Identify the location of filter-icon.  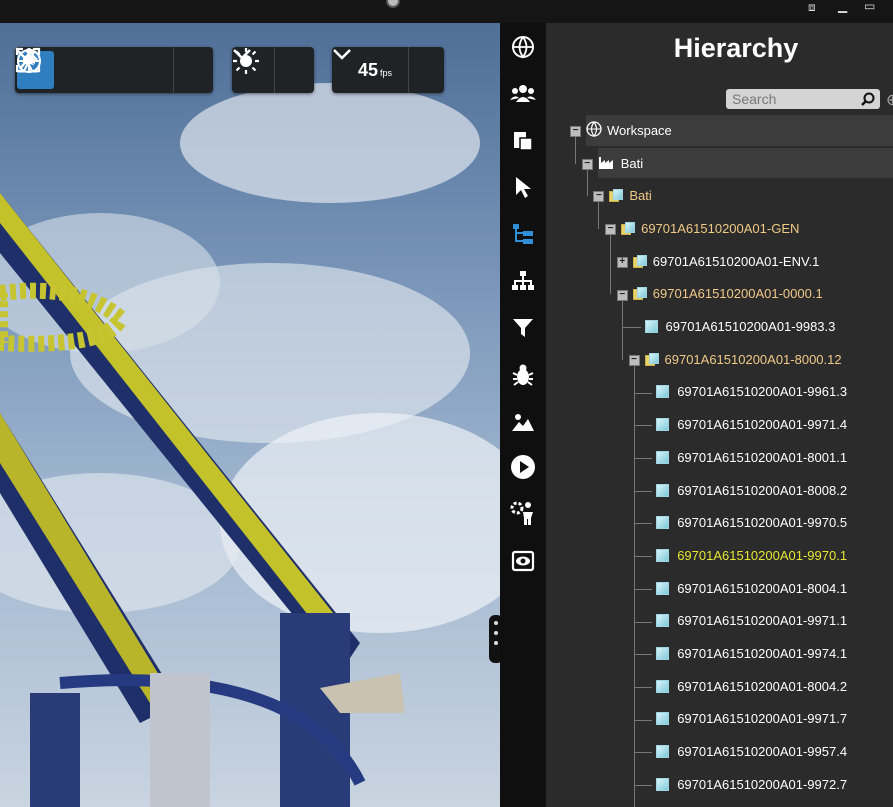
(523, 328).